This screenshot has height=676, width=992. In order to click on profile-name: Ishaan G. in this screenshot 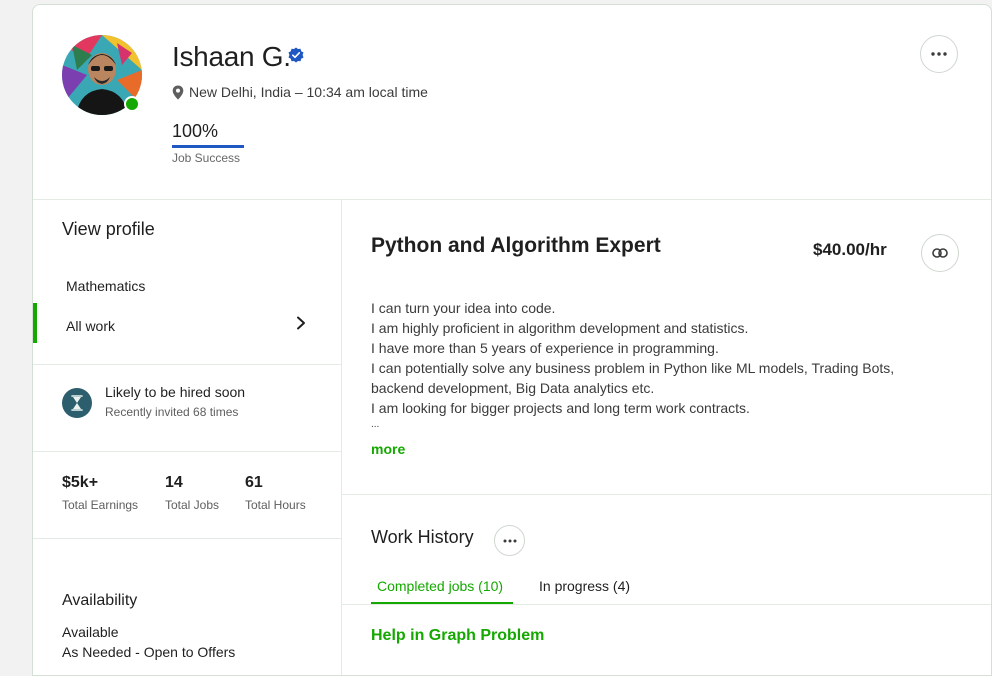, I will do `click(231, 56)`.